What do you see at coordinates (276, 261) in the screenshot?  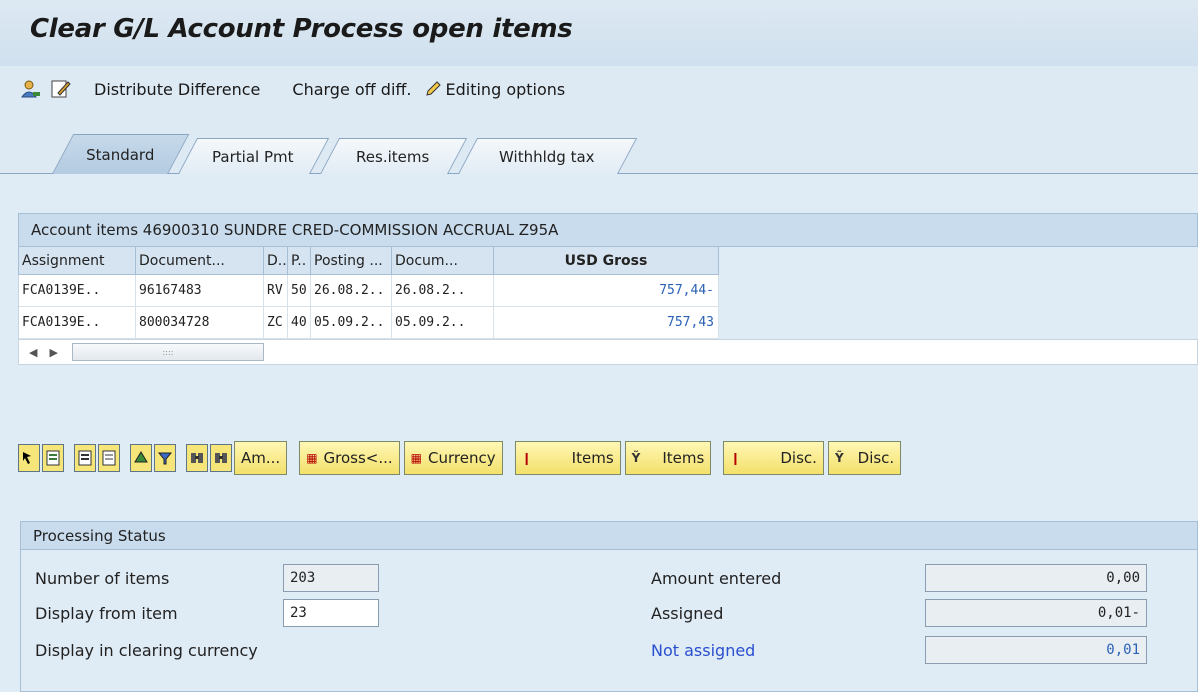 I see `column-header-doc-type: D..` at bounding box center [276, 261].